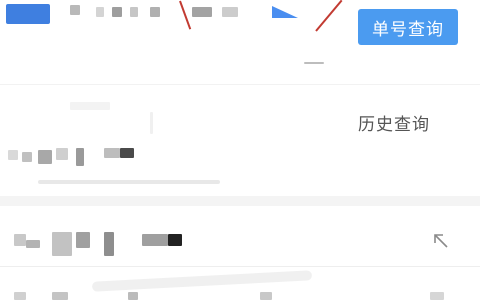  I want to click on redacted-mark, so click(314, 63).